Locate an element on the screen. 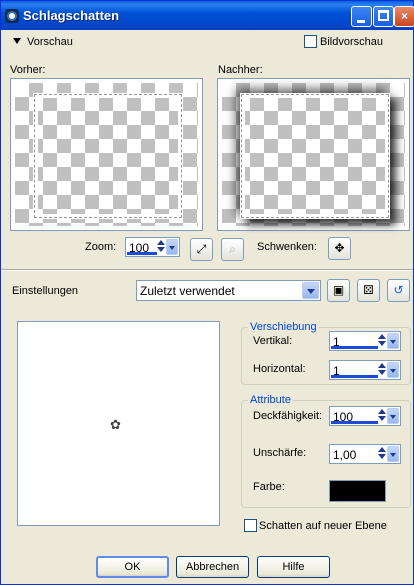 This screenshot has height=585, width=414. zoom-spinner is located at coordinates (161, 247).